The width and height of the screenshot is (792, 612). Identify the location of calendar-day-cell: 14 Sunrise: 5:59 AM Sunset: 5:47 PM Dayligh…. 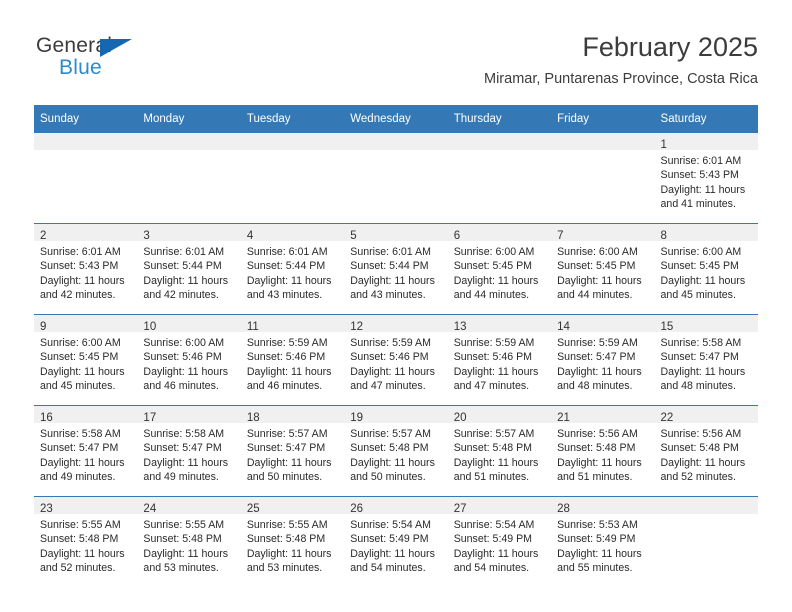
(603, 360).